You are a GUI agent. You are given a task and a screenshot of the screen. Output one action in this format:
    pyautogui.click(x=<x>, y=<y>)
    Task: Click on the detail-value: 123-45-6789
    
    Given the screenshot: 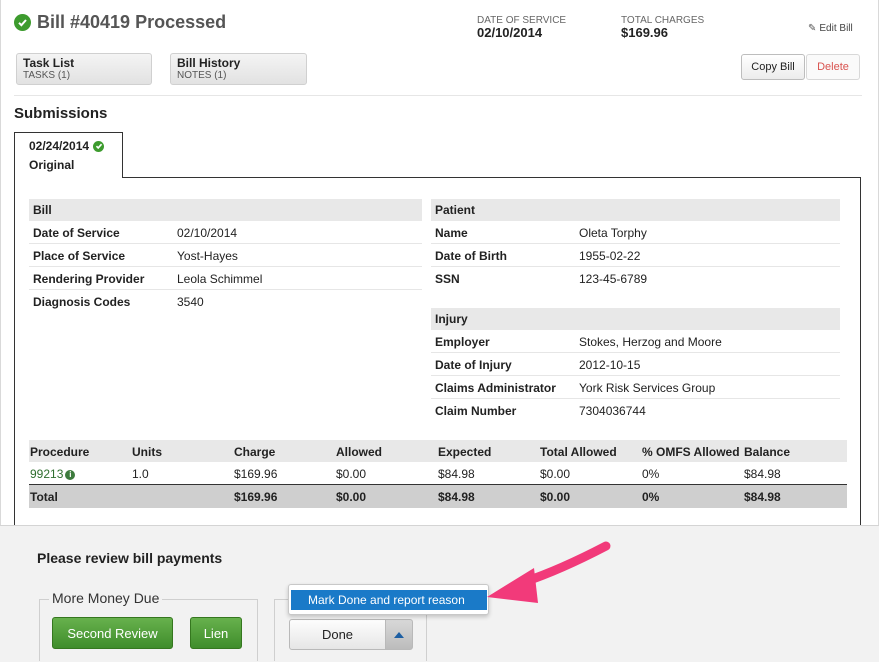 What is the action you would take?
    pyautogui.click(x=613, y=279)
    